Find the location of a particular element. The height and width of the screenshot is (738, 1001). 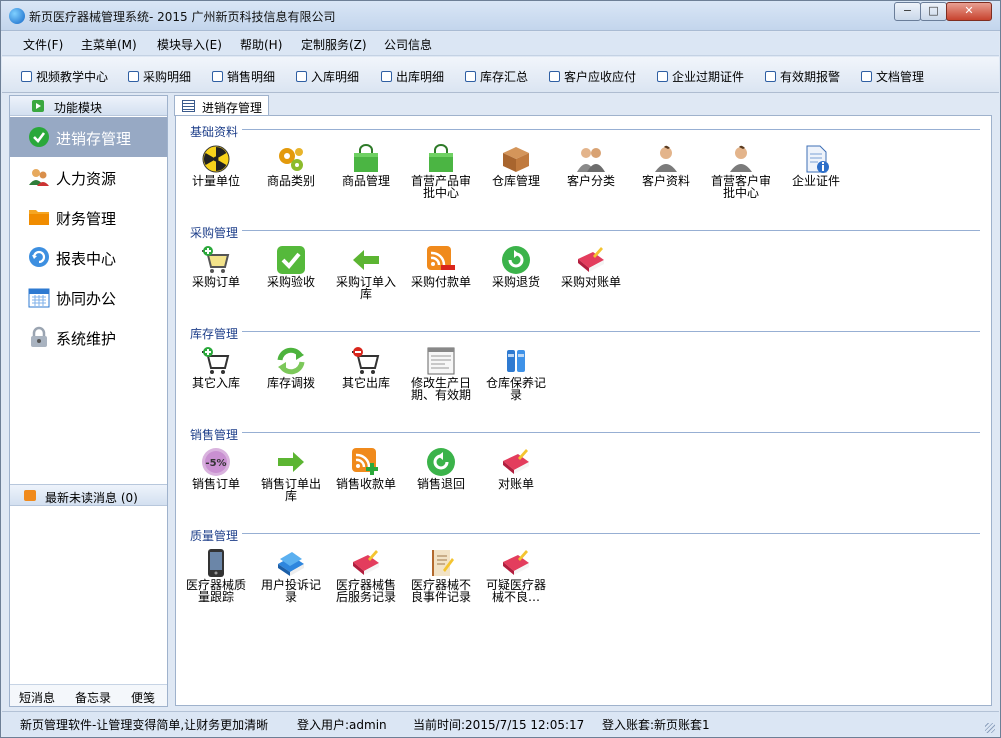

toolbar-expiry-alert: 有效期报警 is located at coordinates (802, 76).